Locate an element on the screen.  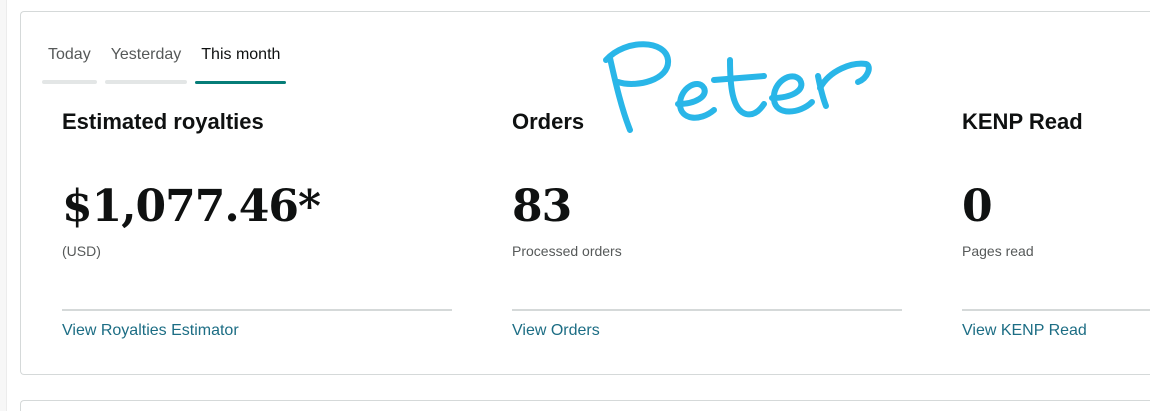
tab-this-month: This month is located at coordinates (241, 64).